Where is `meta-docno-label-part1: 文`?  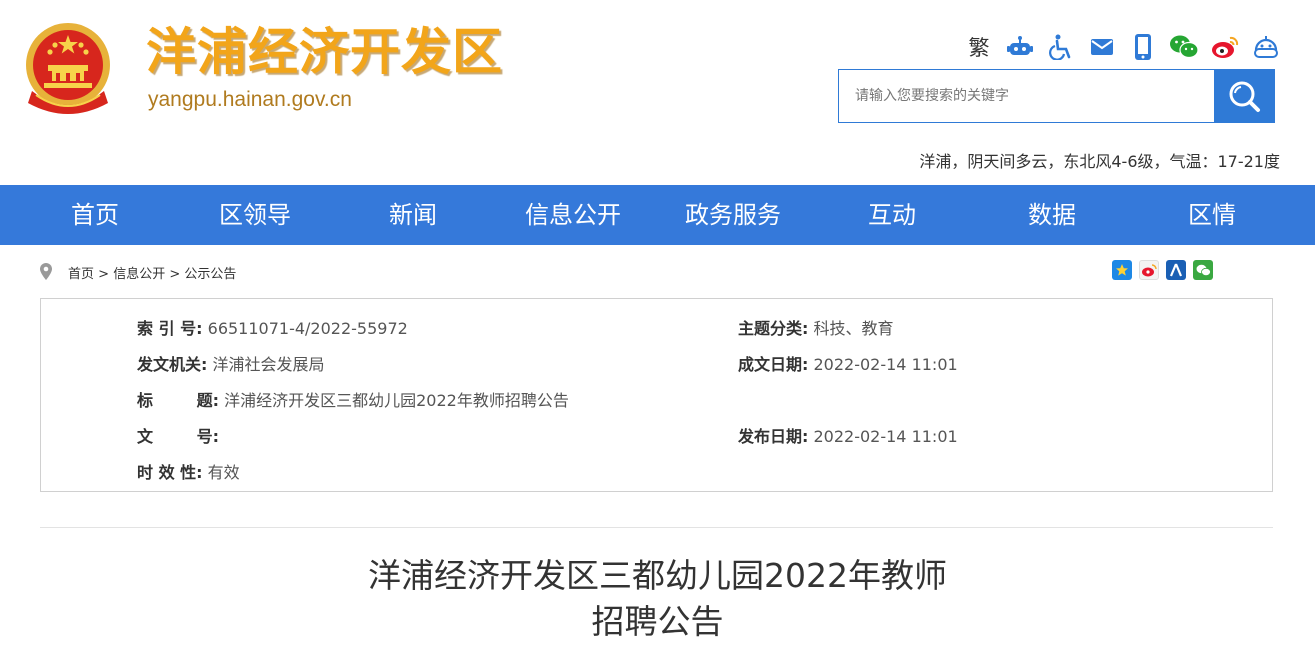
meta-docno-label-part1: 文 is located at coordinates (145, 436).